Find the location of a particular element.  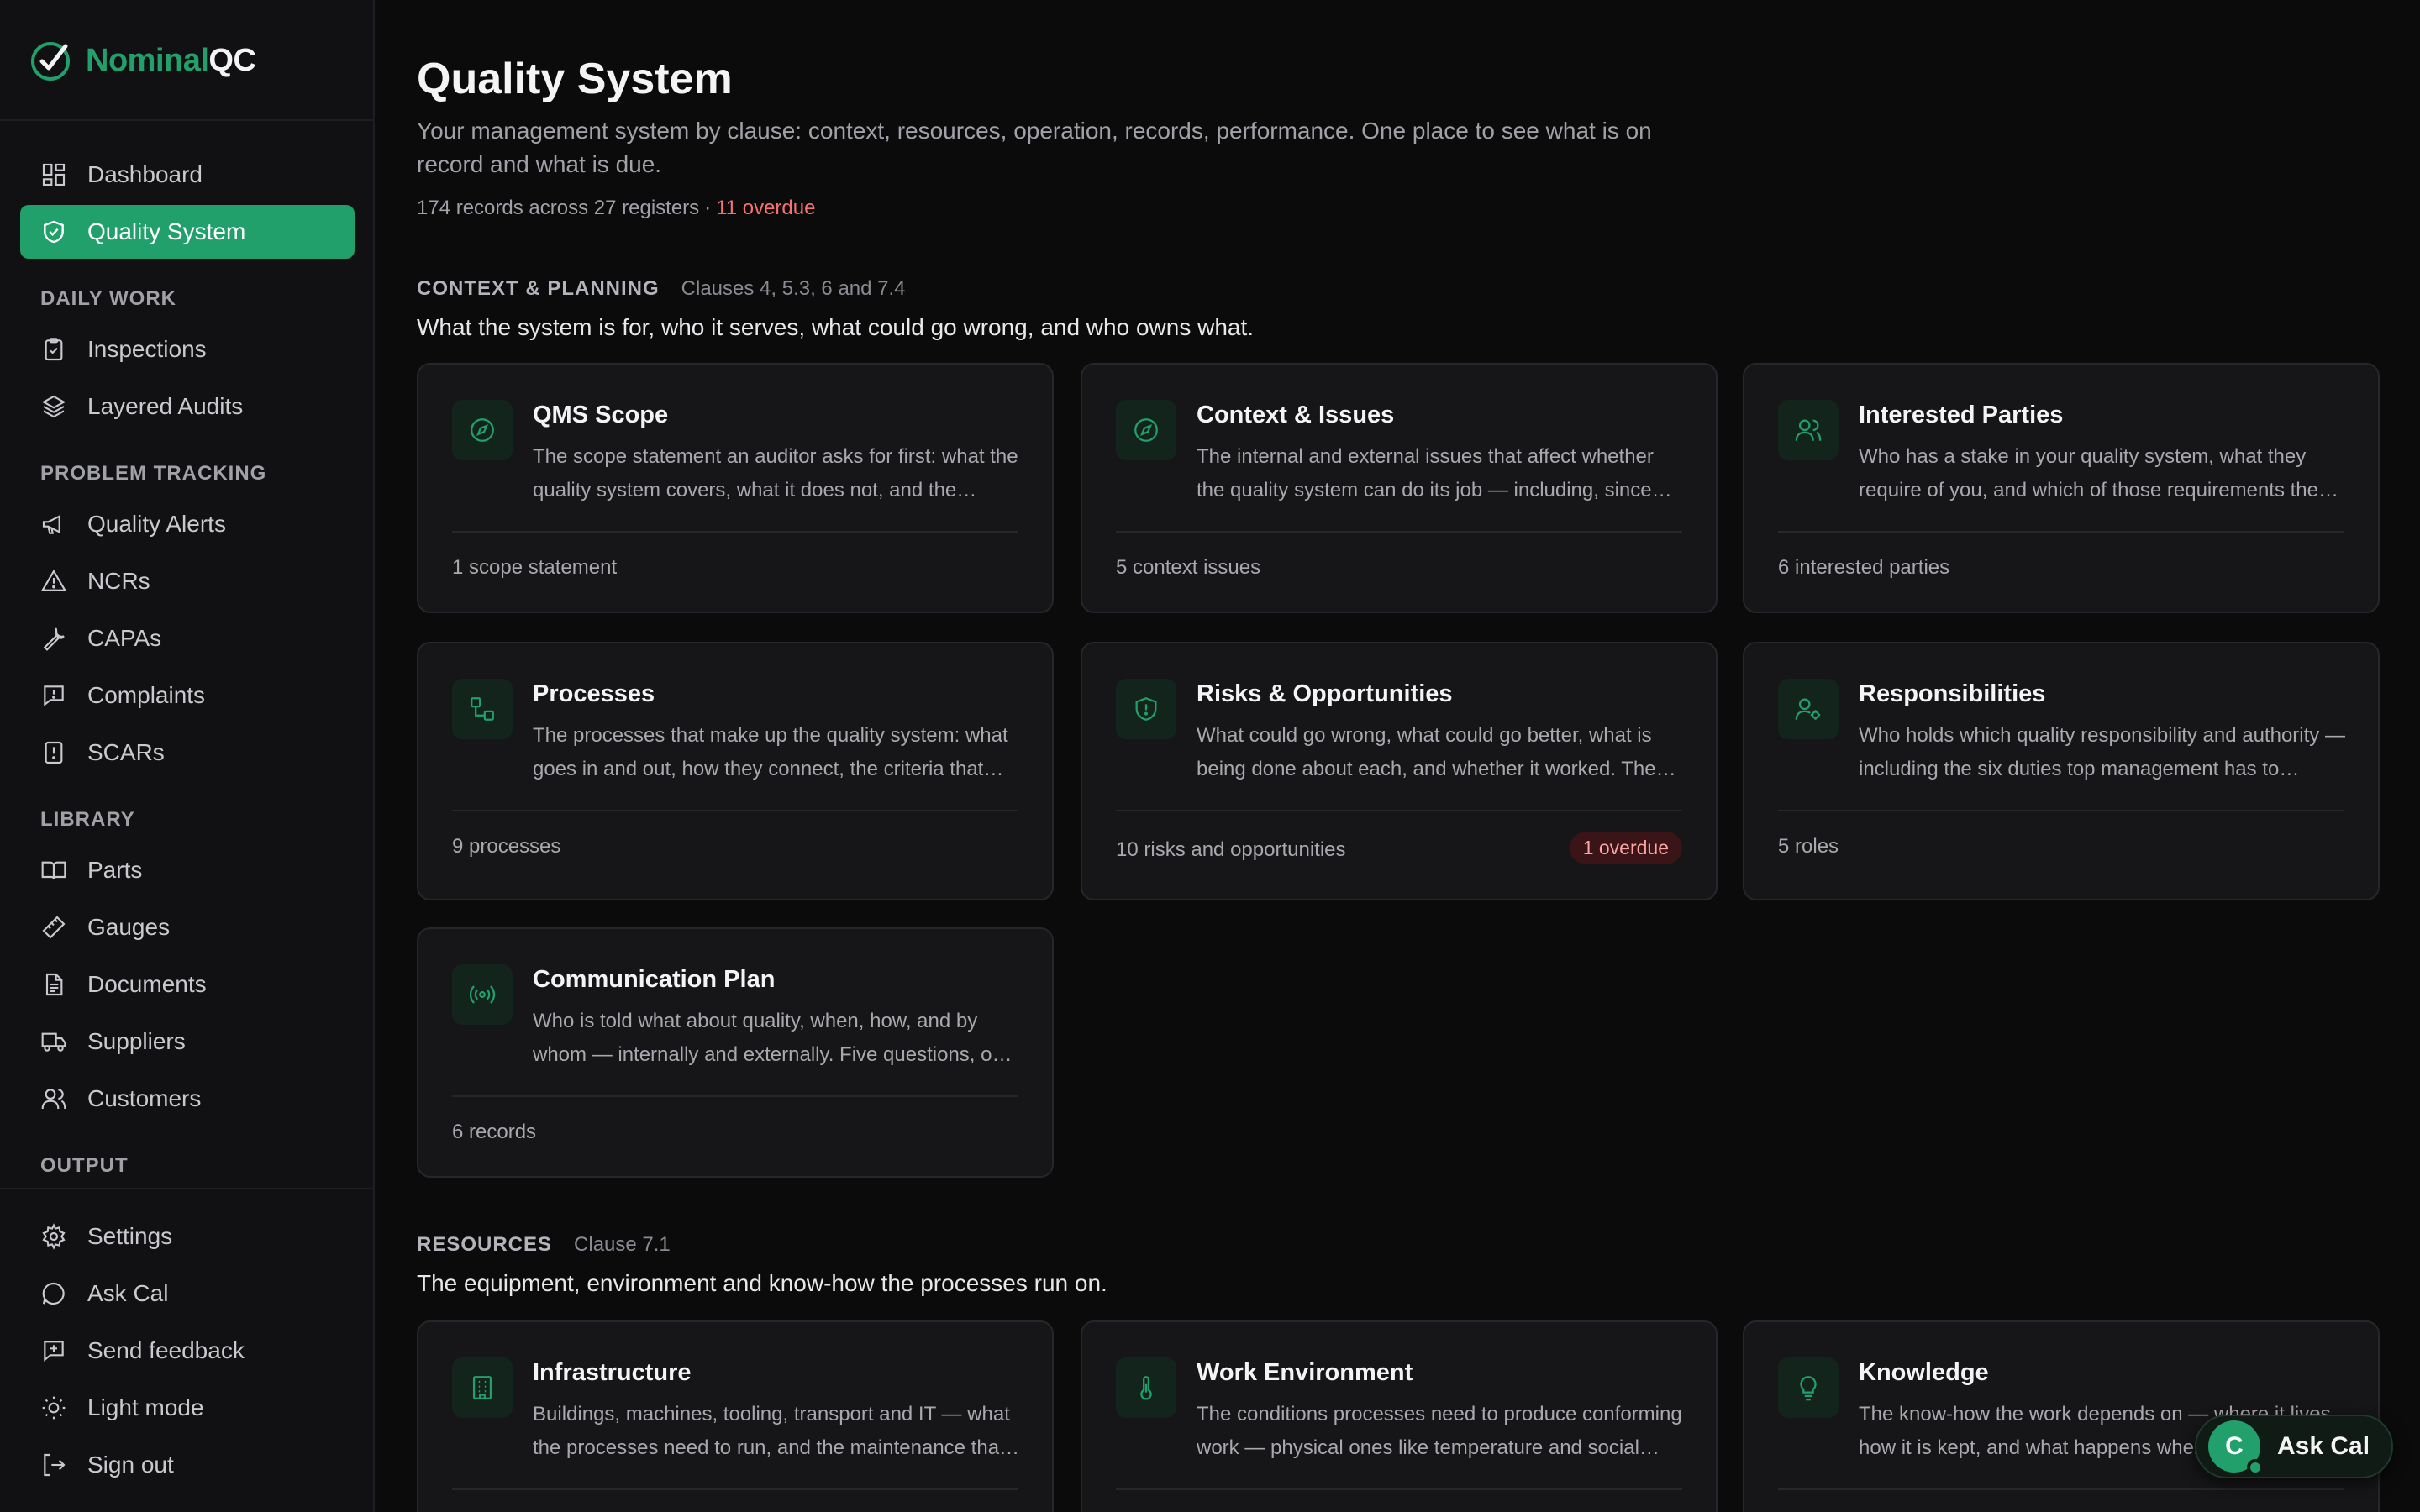

wrench-icon is located at coordinates (54, 639).